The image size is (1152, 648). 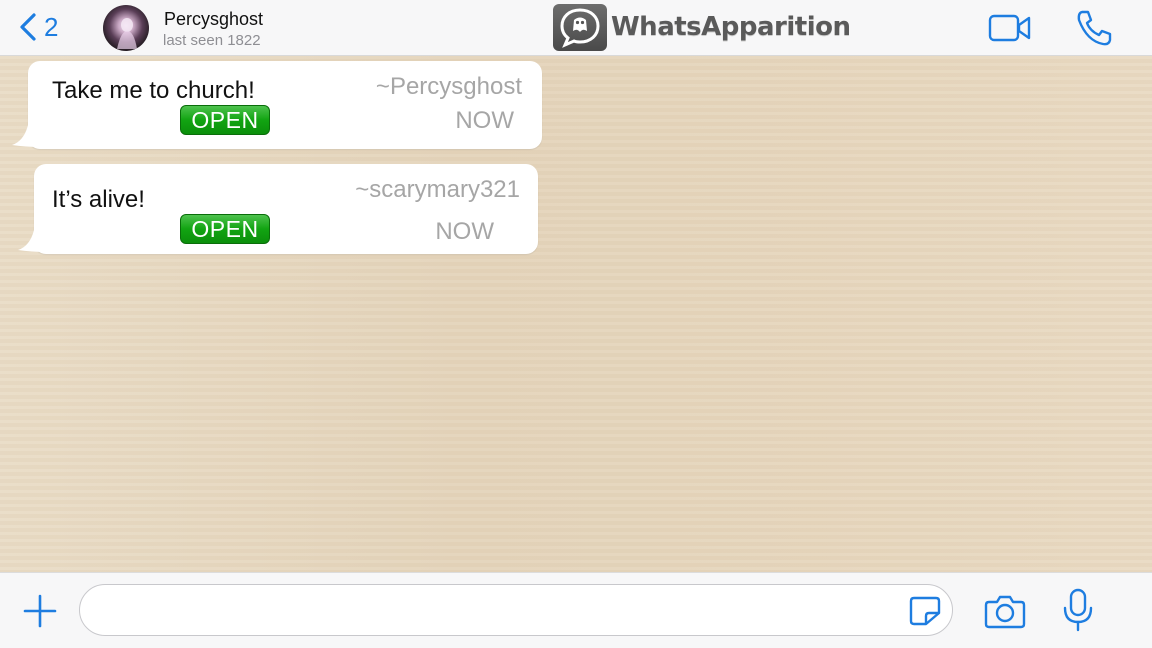 I want to click on camera-button, so click(x=1005, y=611).